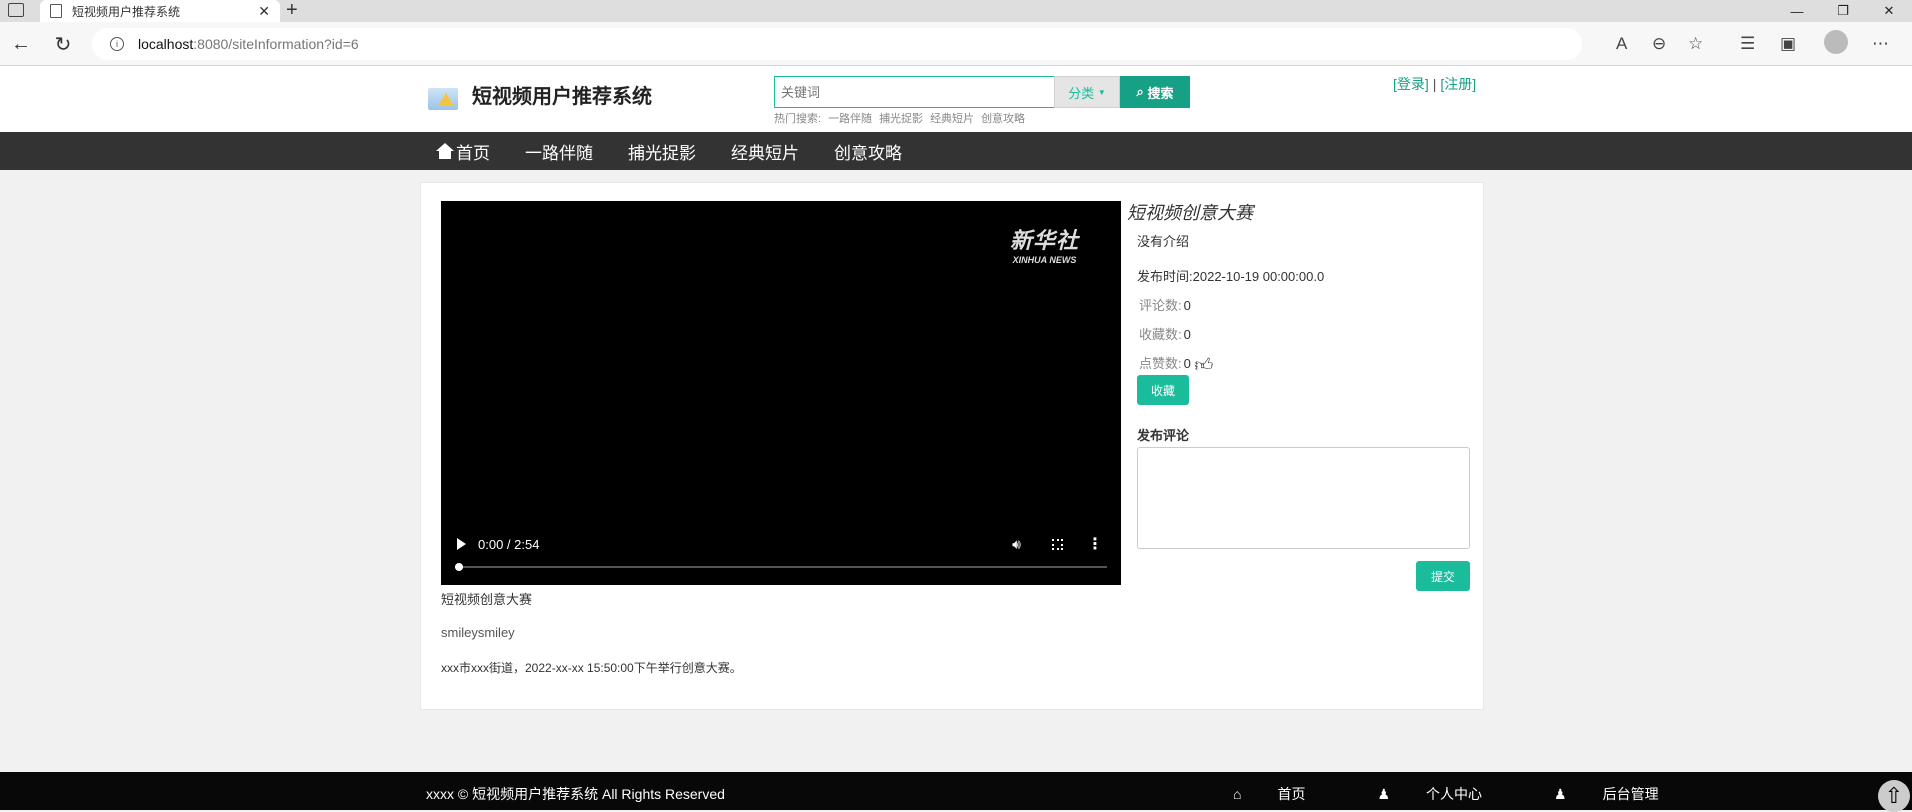 This screenshot has height=812, width=1912. Describe the element at coordinates (1187, 305) in the screenshot. I see `comment-count-value: 0` at that location.